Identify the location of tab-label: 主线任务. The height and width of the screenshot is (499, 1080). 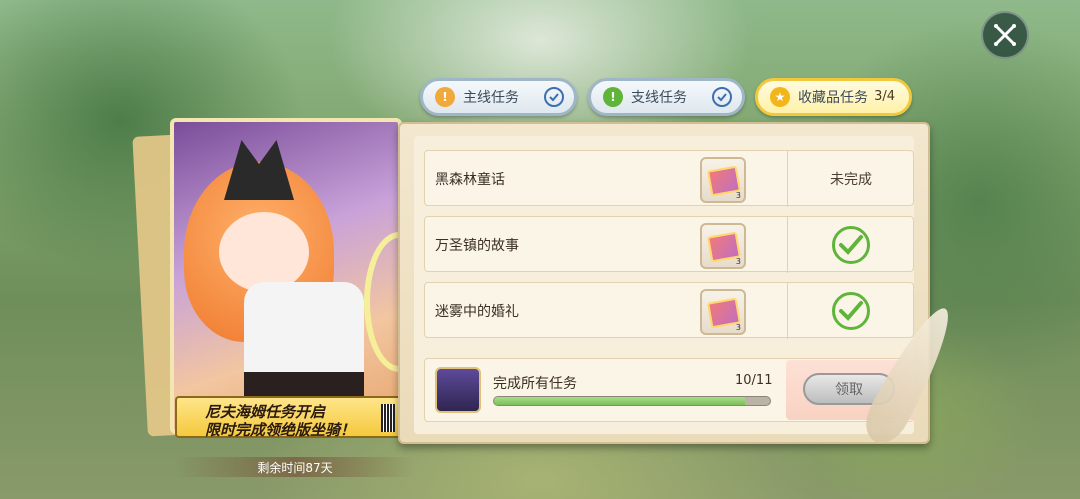
(491, 98).